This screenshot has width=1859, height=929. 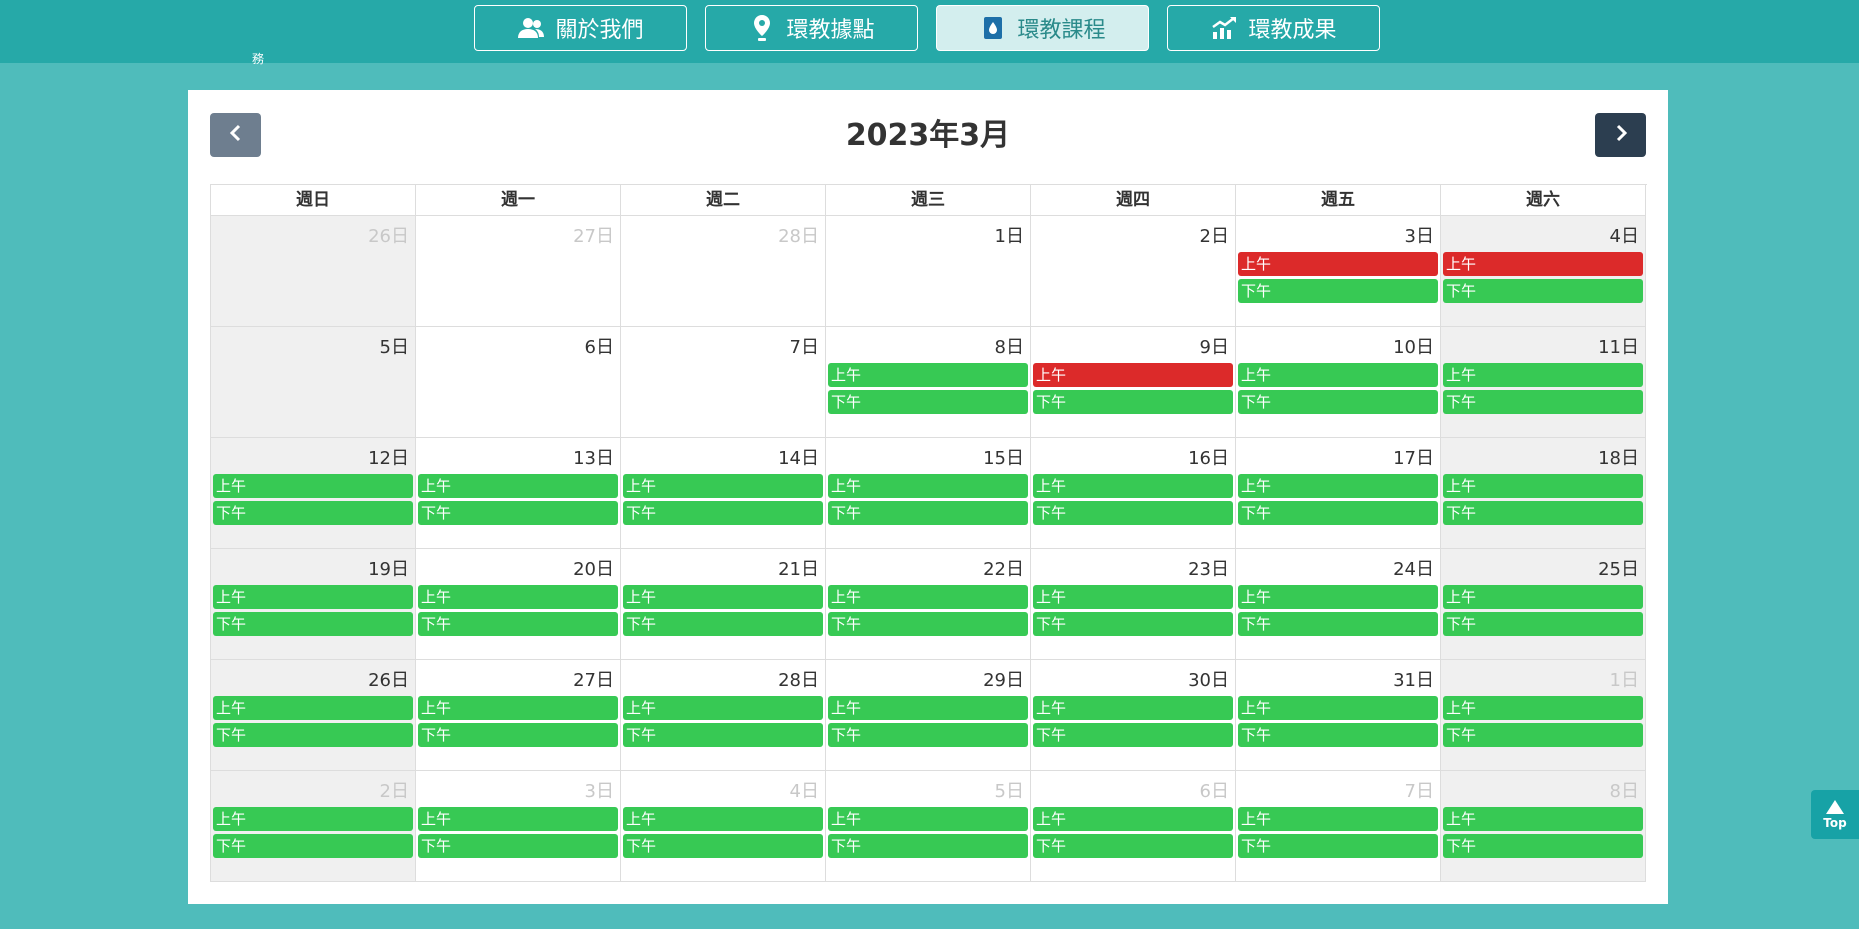 I want to click on day-cell: 20日 上午 下午, so click(x=518, y=604).